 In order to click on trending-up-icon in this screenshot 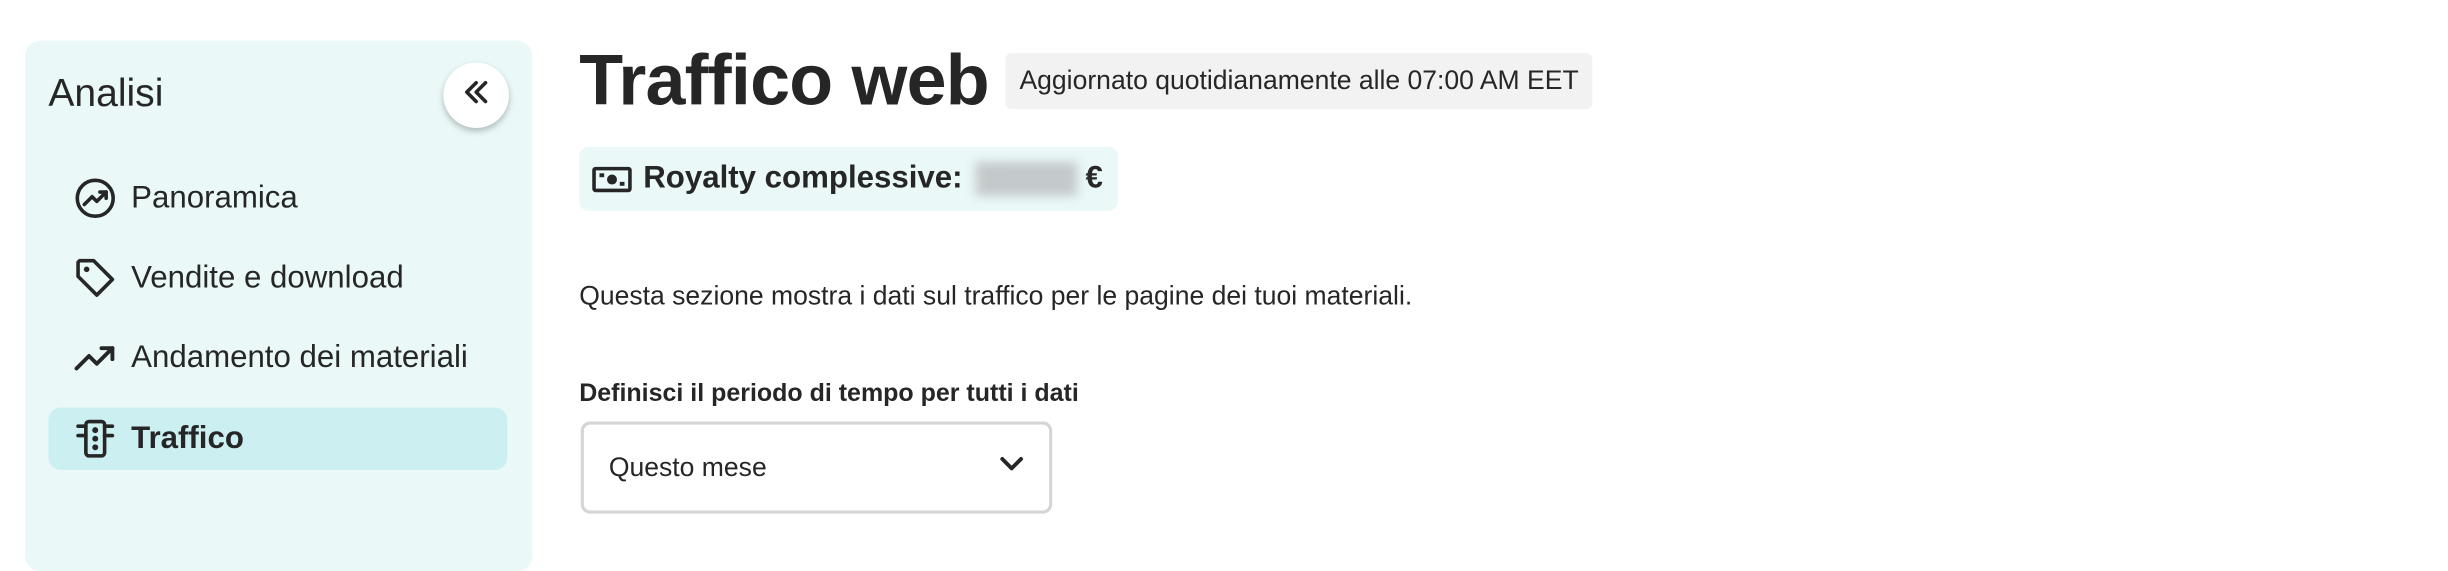, I will do `click(95, 358)`.